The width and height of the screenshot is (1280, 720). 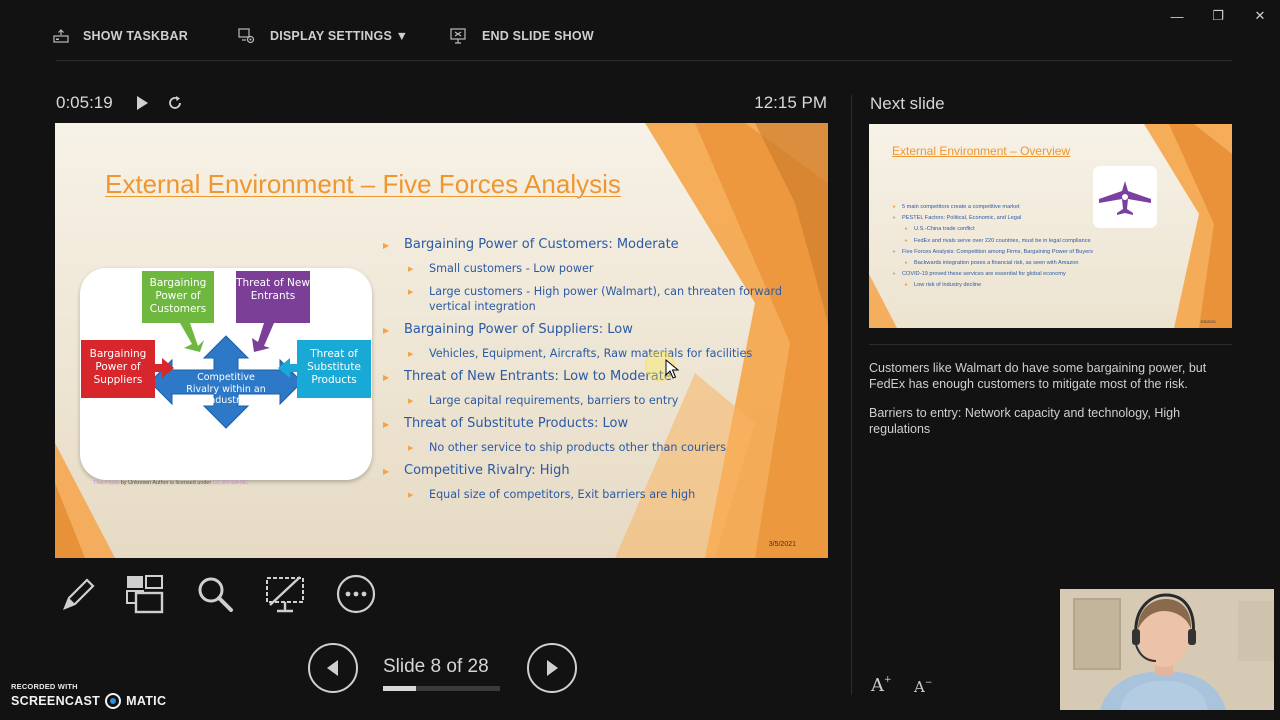 I want to click on mouse-cursor-icon, so click(x=672, y=369).